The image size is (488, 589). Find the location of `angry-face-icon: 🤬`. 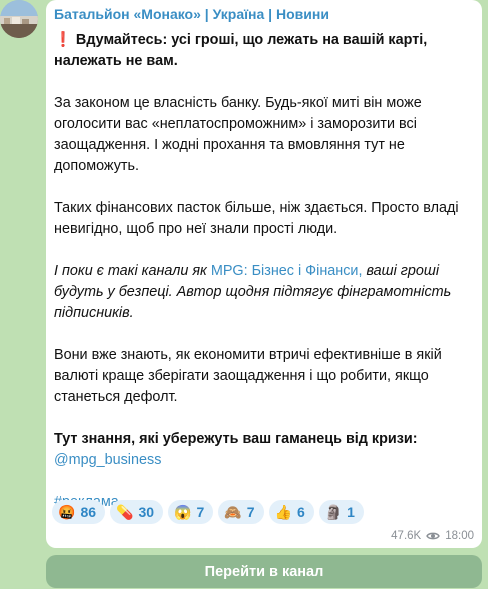

angry-face-icon: 🤬 is located at coordinates (67, 512).